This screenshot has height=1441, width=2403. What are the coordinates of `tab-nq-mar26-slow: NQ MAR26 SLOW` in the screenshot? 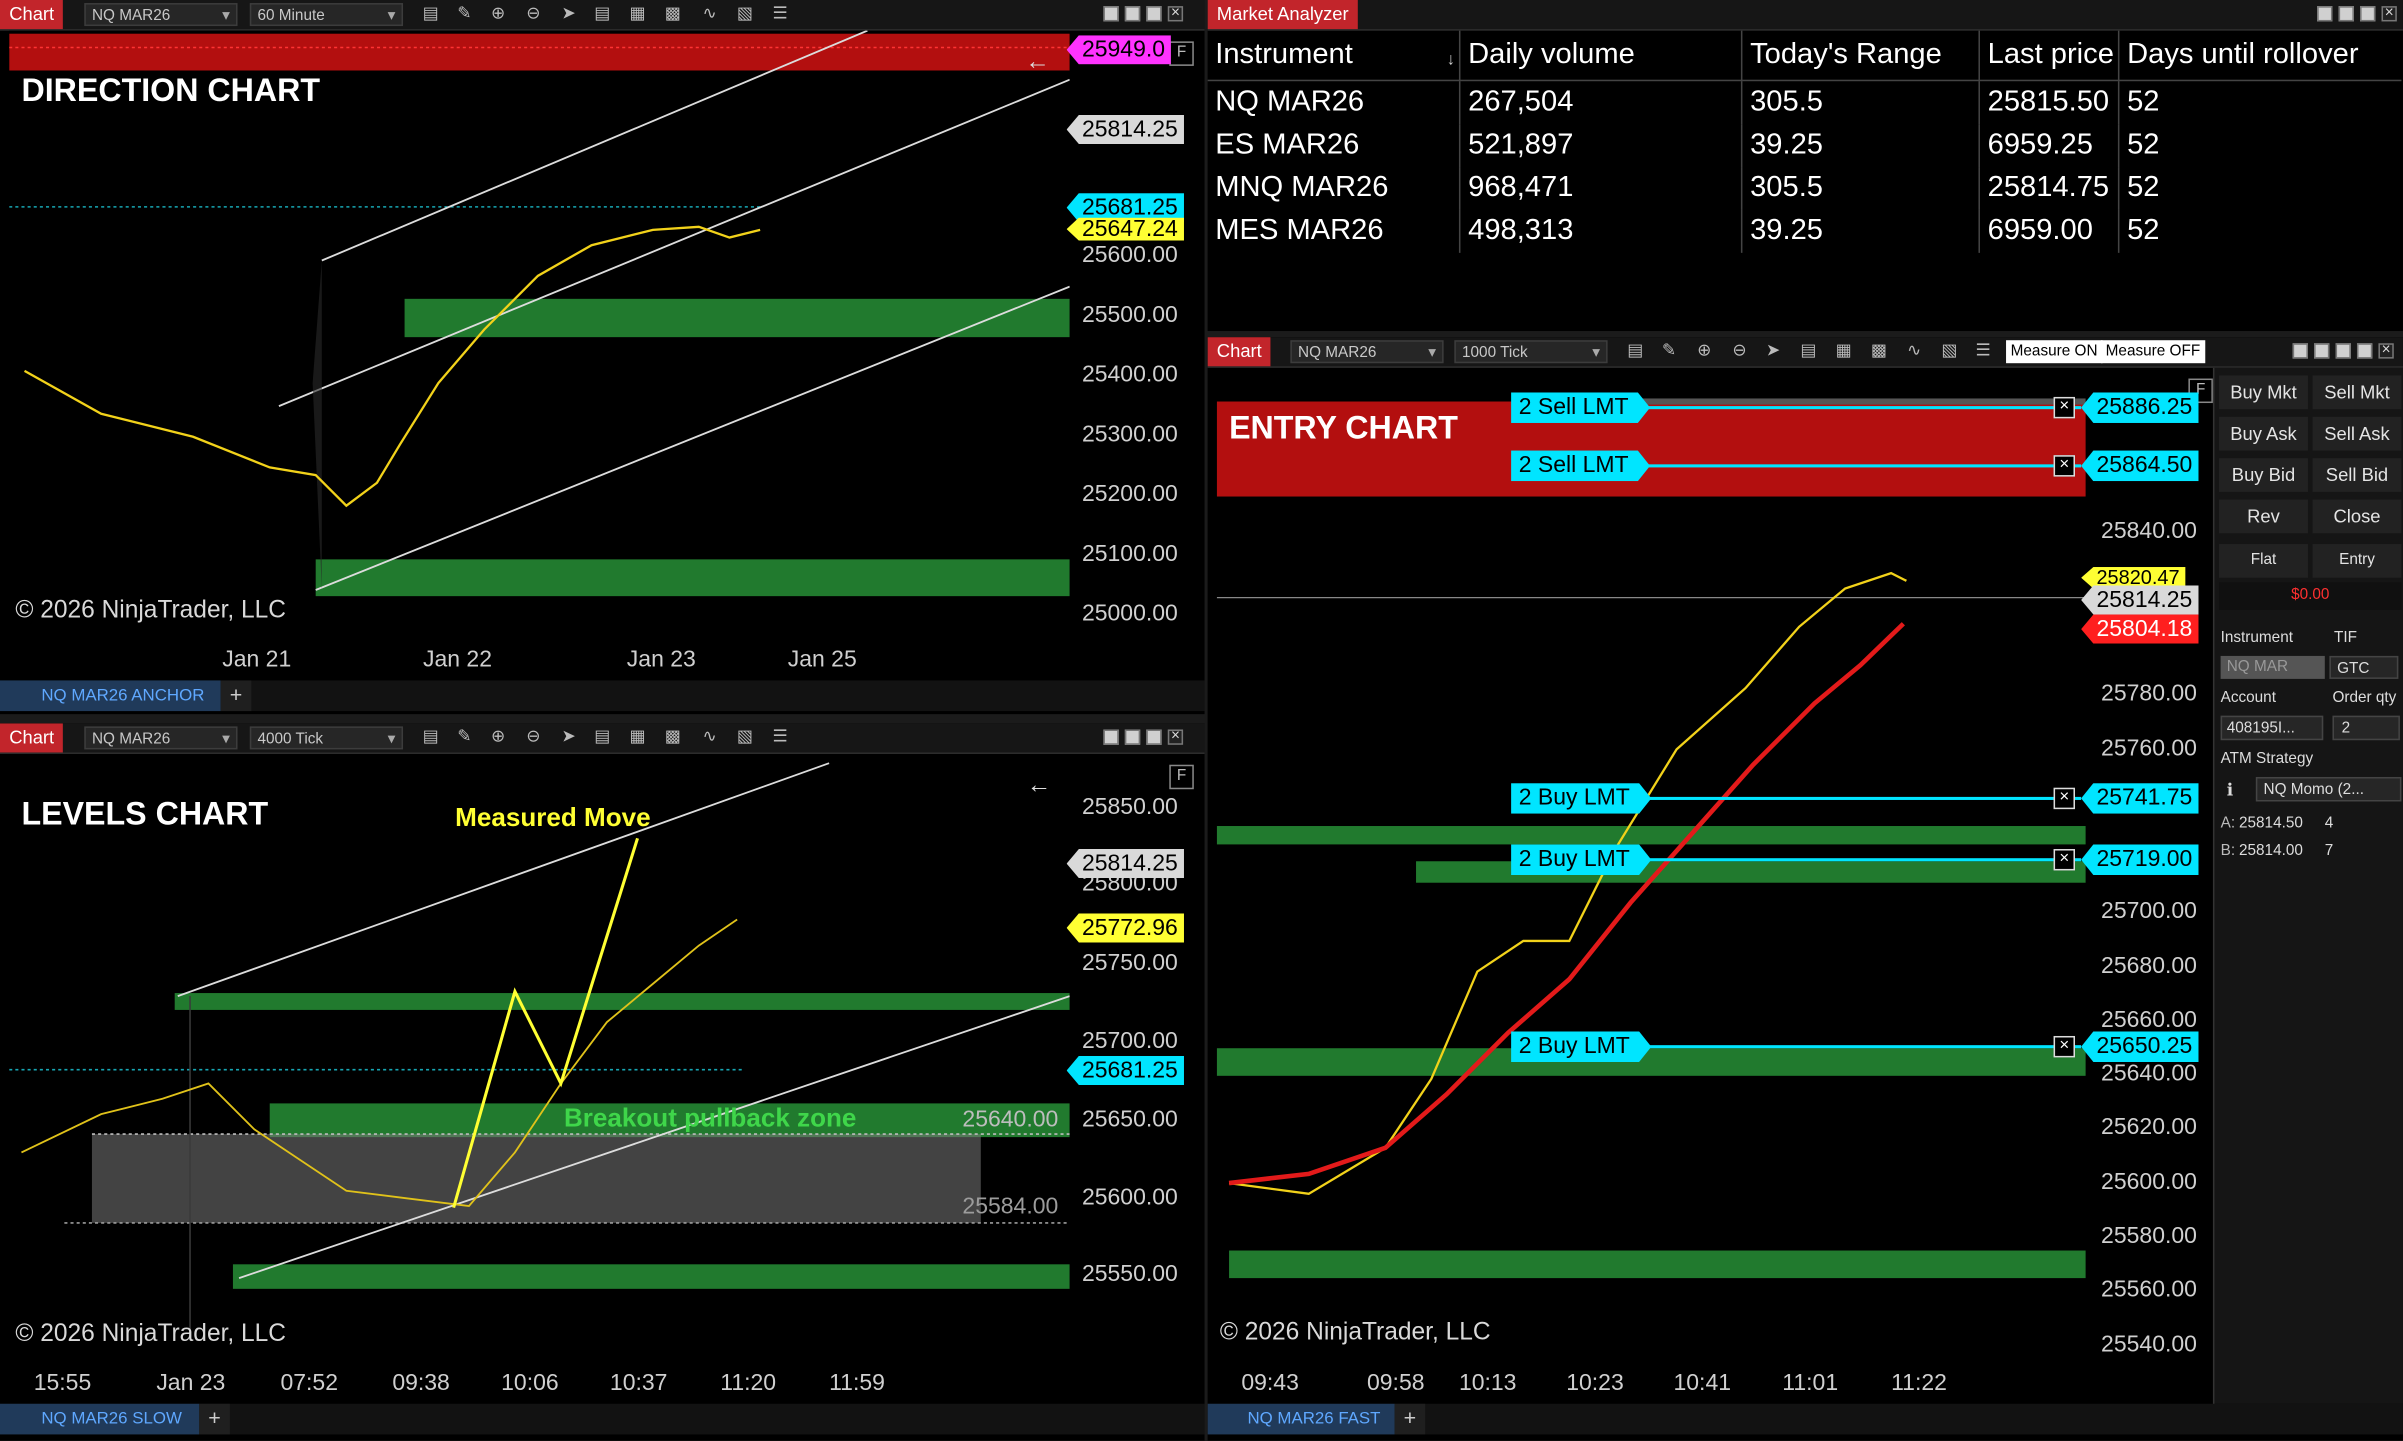 It's located at (100, 1419).